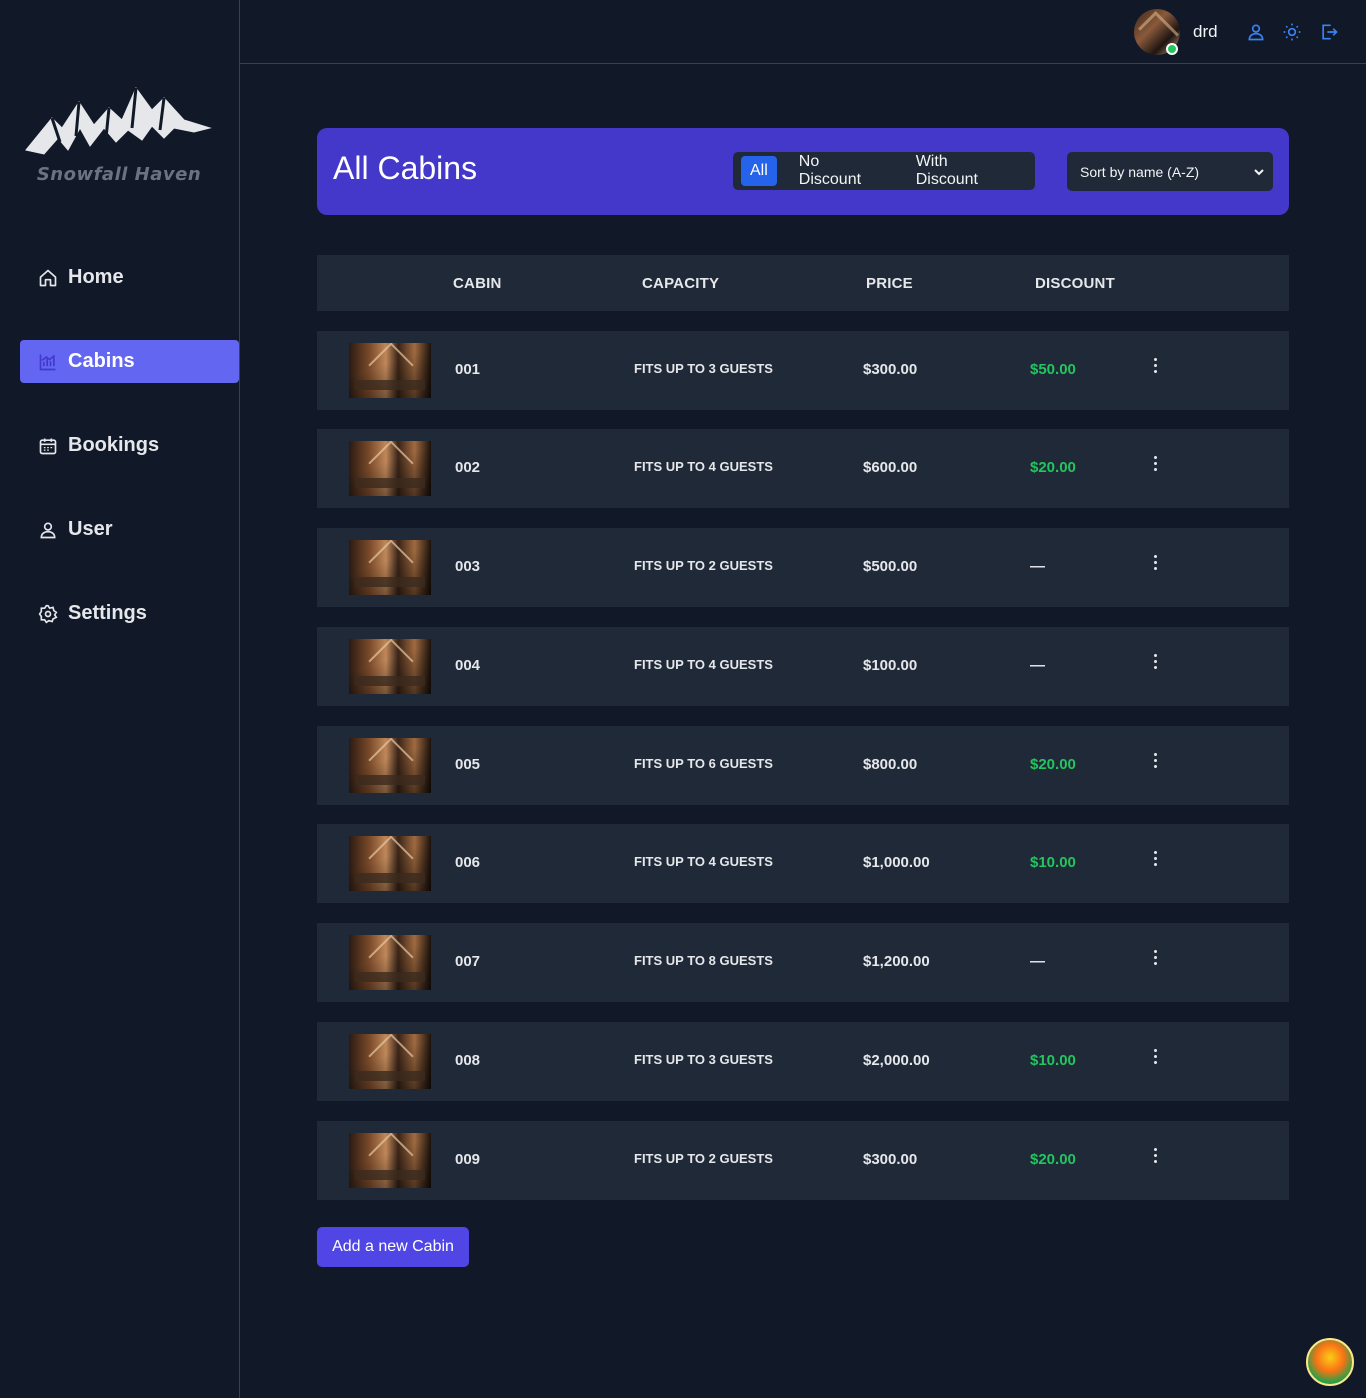 The width and height of the screenshot is (1366, 1398). I want to click on table-row: 008 FITS UP TO 3 GUESTS $2,000.00 $10.00, so click(803, 1061).